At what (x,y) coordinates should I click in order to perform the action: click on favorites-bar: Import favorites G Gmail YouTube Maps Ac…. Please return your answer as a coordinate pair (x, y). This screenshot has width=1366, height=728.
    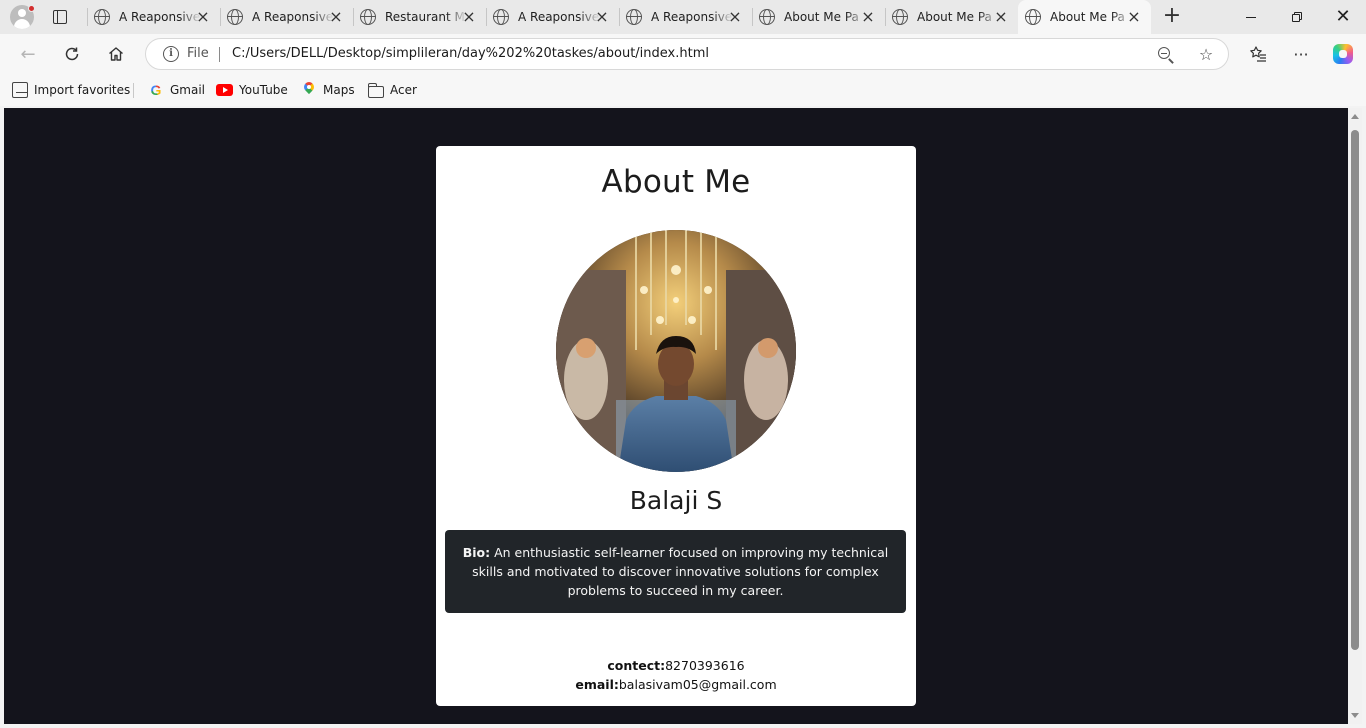
    Looking at the image, I should click on (683, 90).